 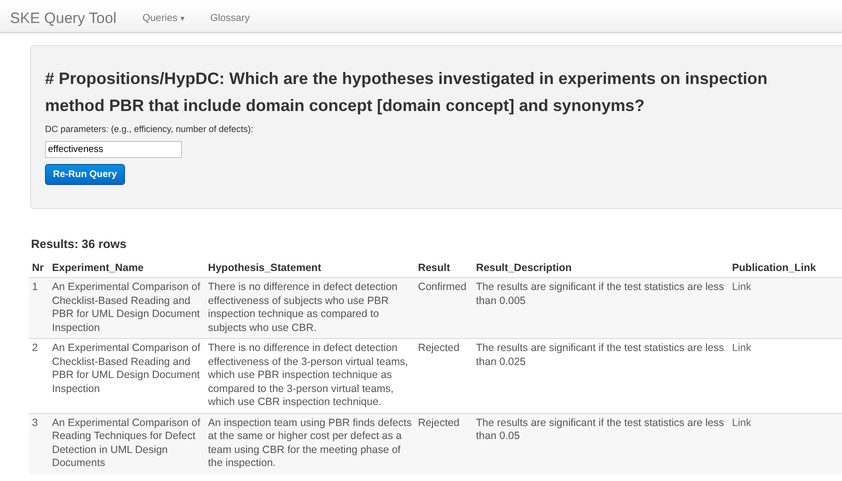 I want to click on row-number: 1, so click(x=35, y=287).